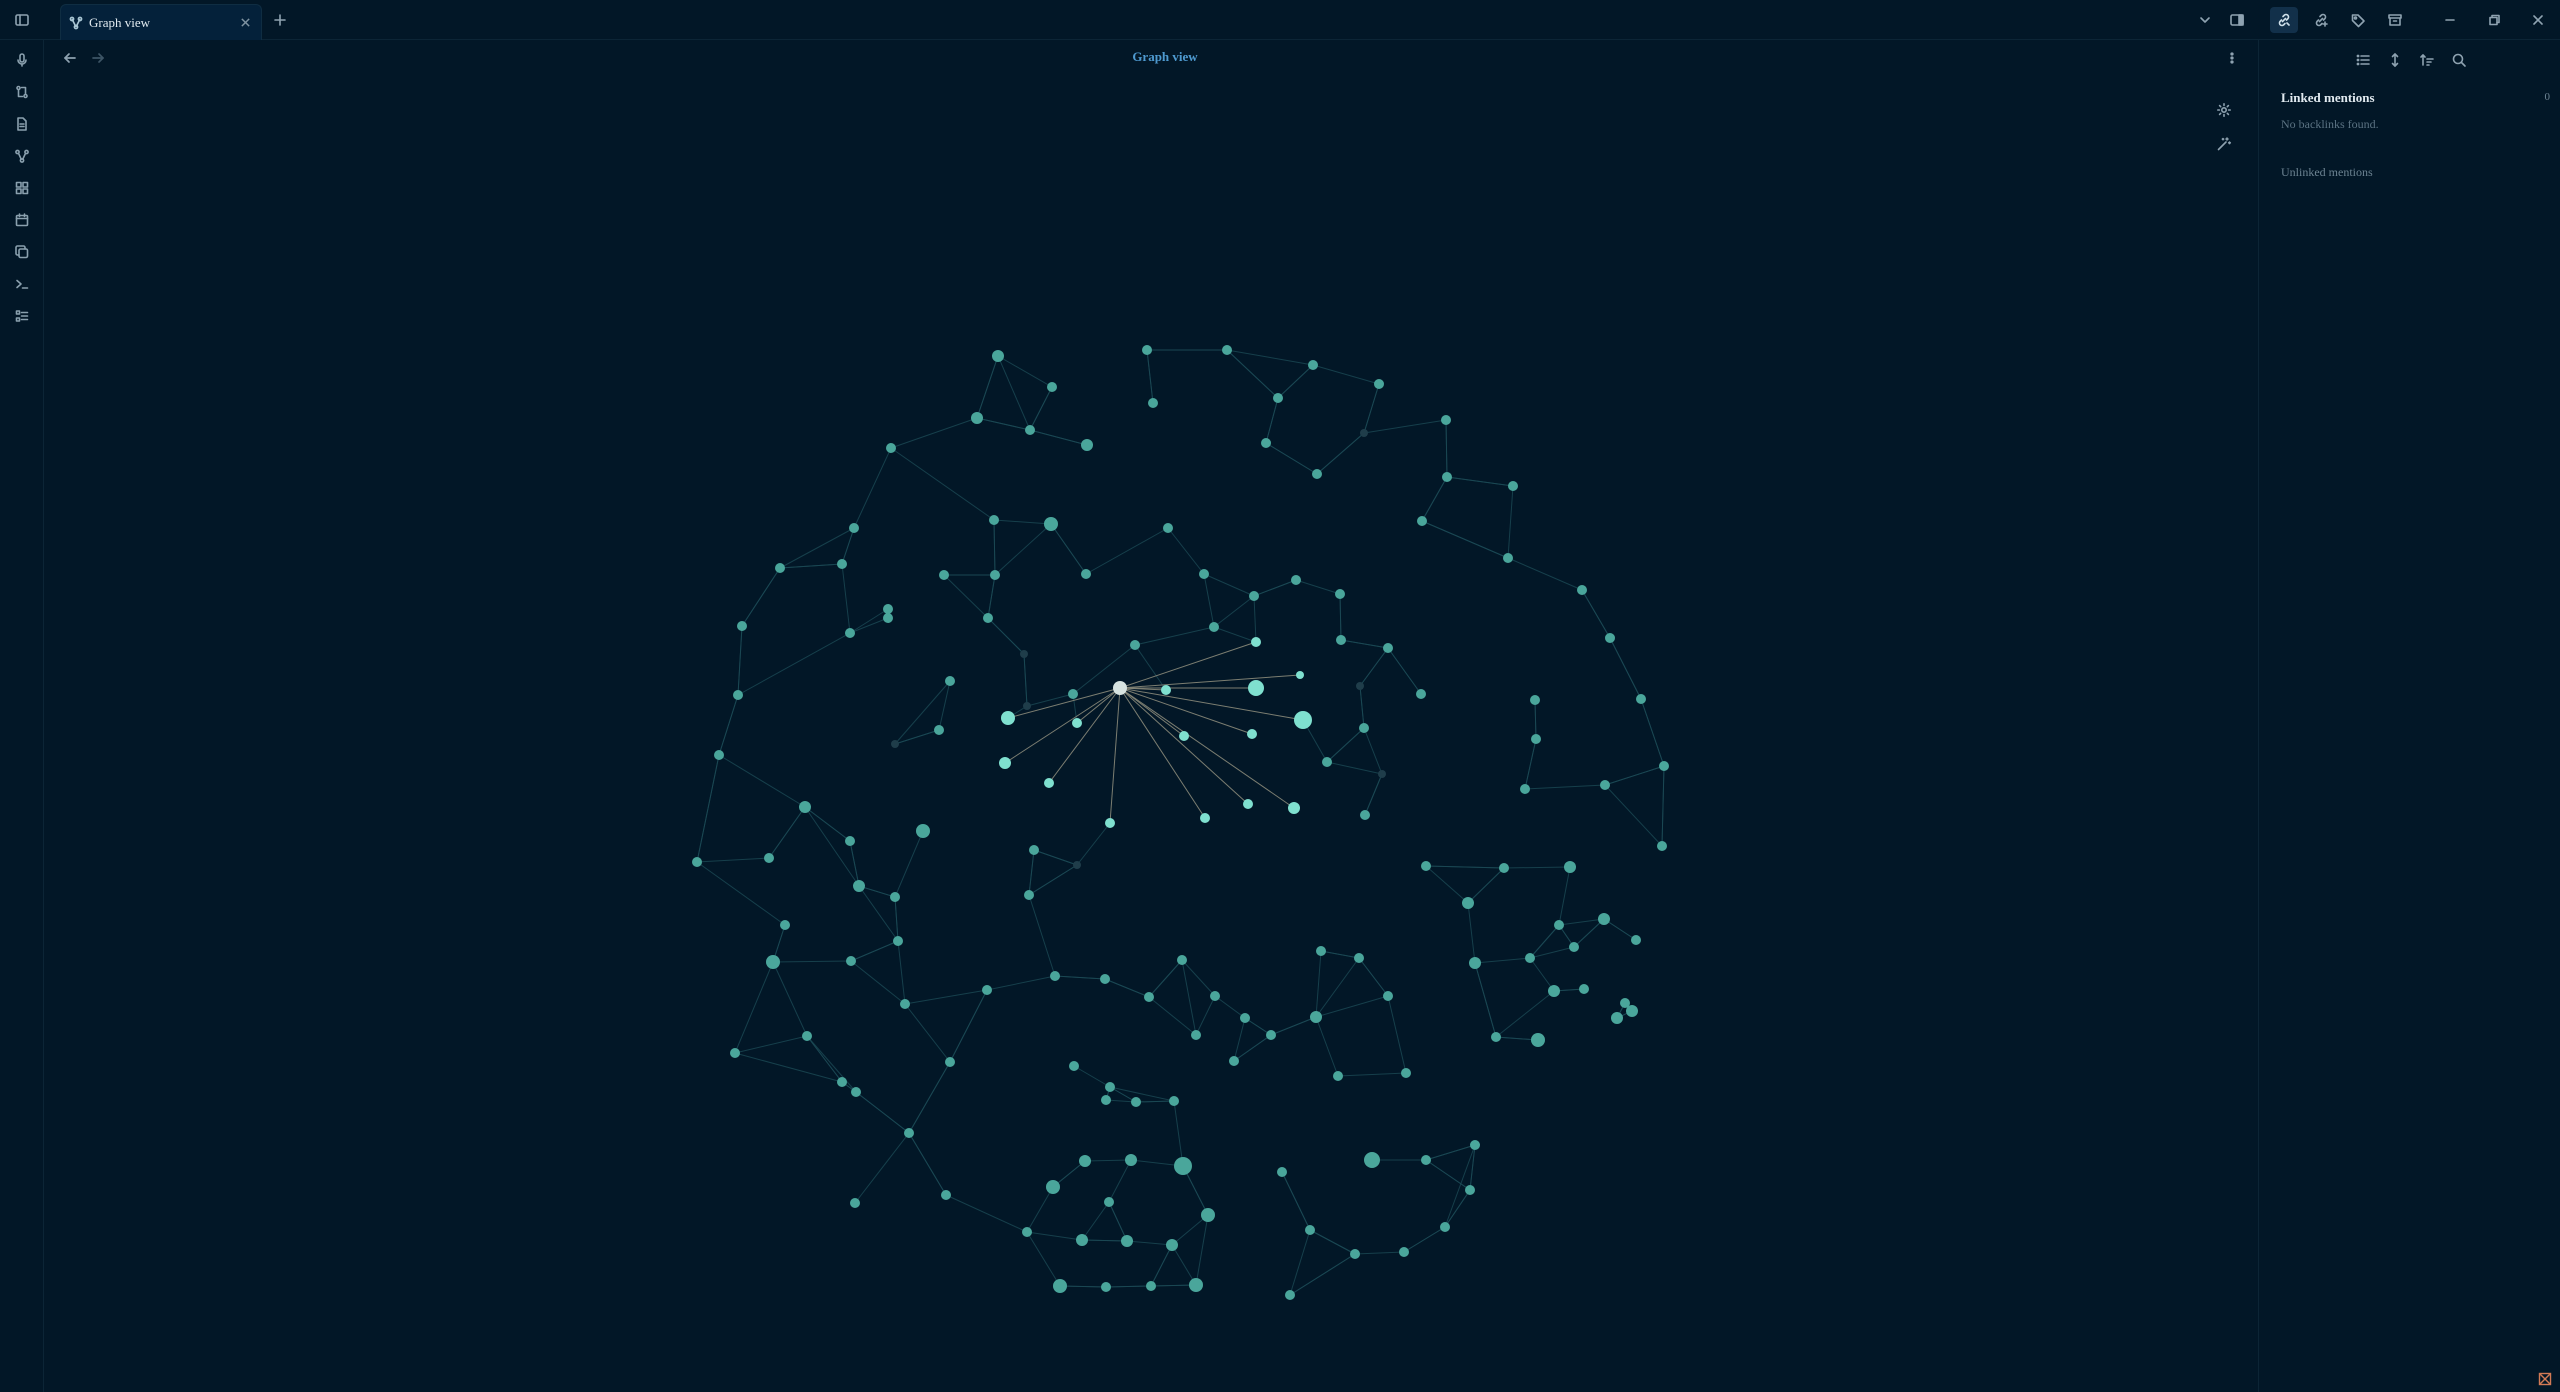 The height and width of the screenshot is (1392, 2560). What do you see at coordinates (22, 220) in the screenshot?
I see `calendar-icon` at bounding box center [22, 220].